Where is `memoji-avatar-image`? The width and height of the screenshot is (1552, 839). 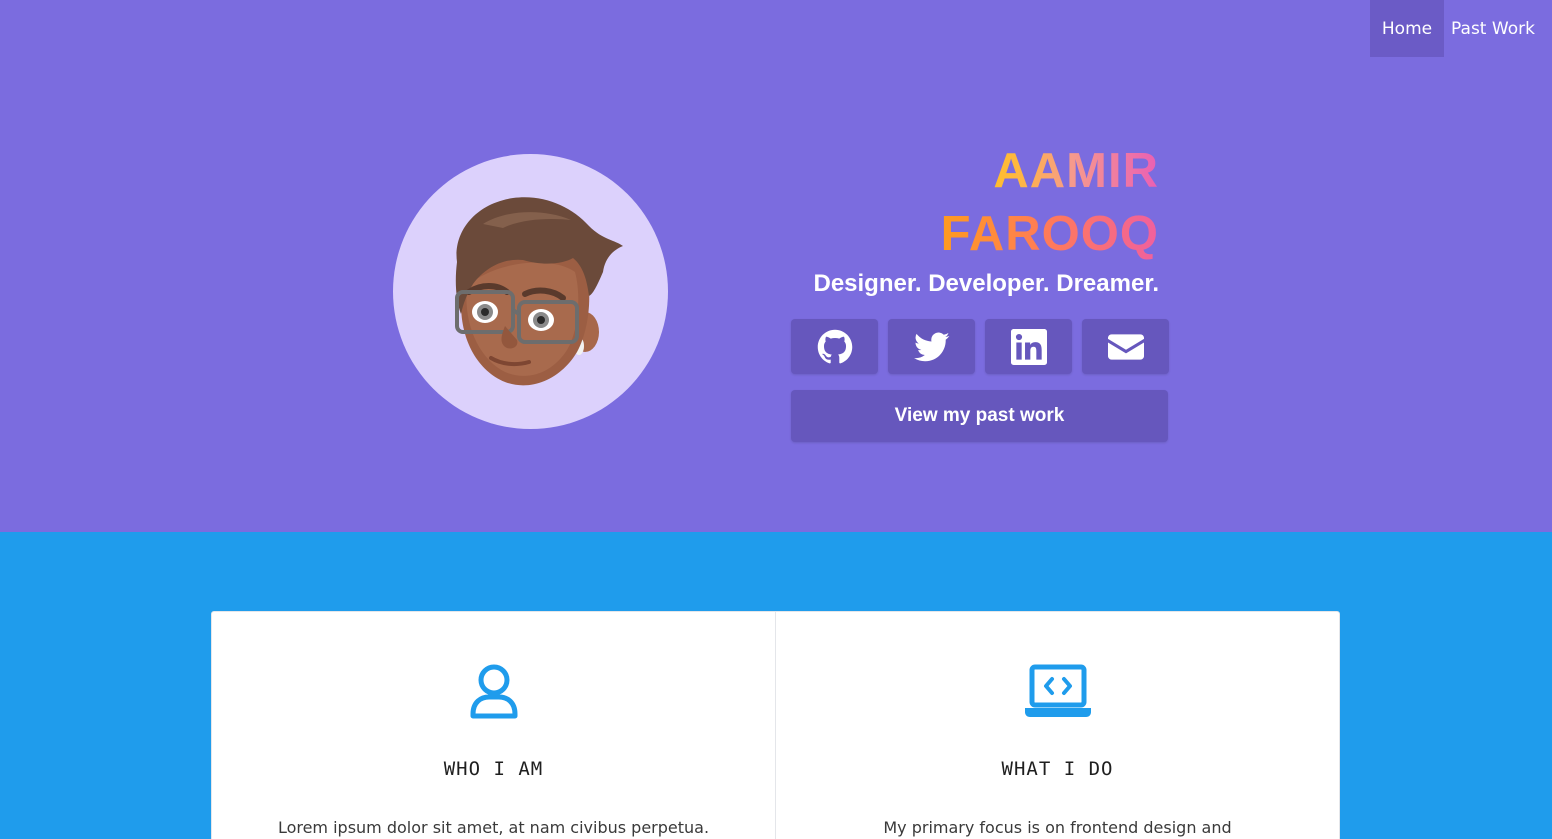 memoji-avatar-image is located at coordinates (539, 291).